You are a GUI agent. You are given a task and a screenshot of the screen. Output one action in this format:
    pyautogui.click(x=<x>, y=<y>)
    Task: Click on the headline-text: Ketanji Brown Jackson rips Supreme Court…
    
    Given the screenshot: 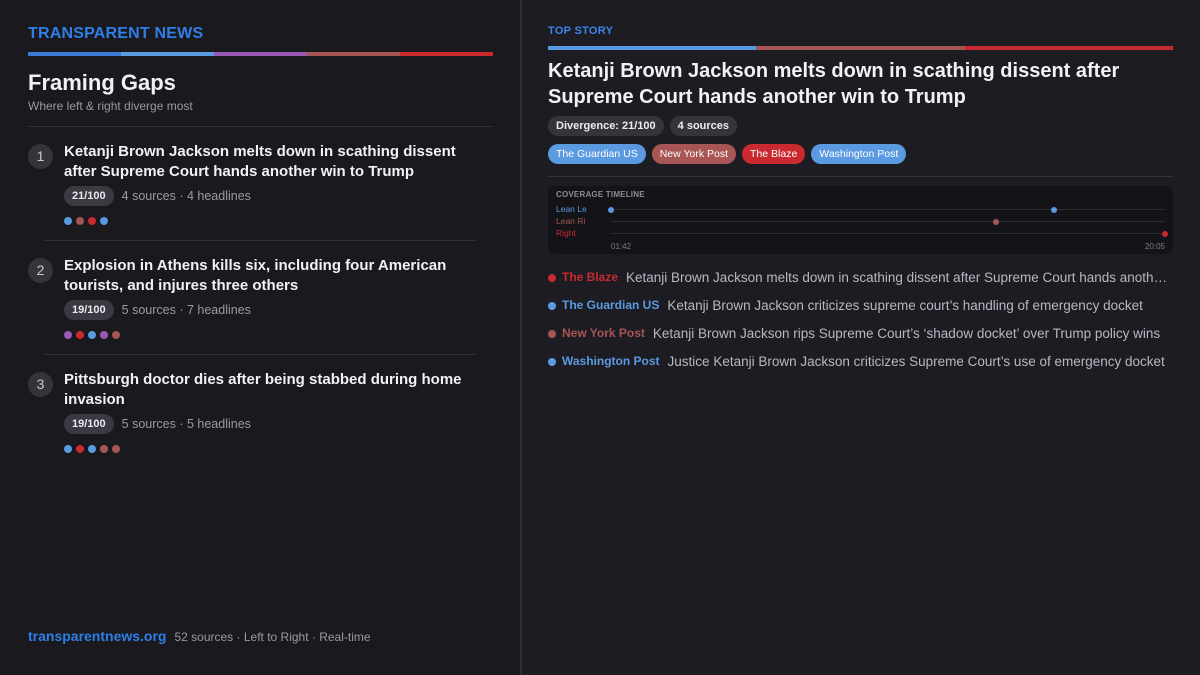 What is the action you would take?
    pyautogui.click(x=906, y=333)
    